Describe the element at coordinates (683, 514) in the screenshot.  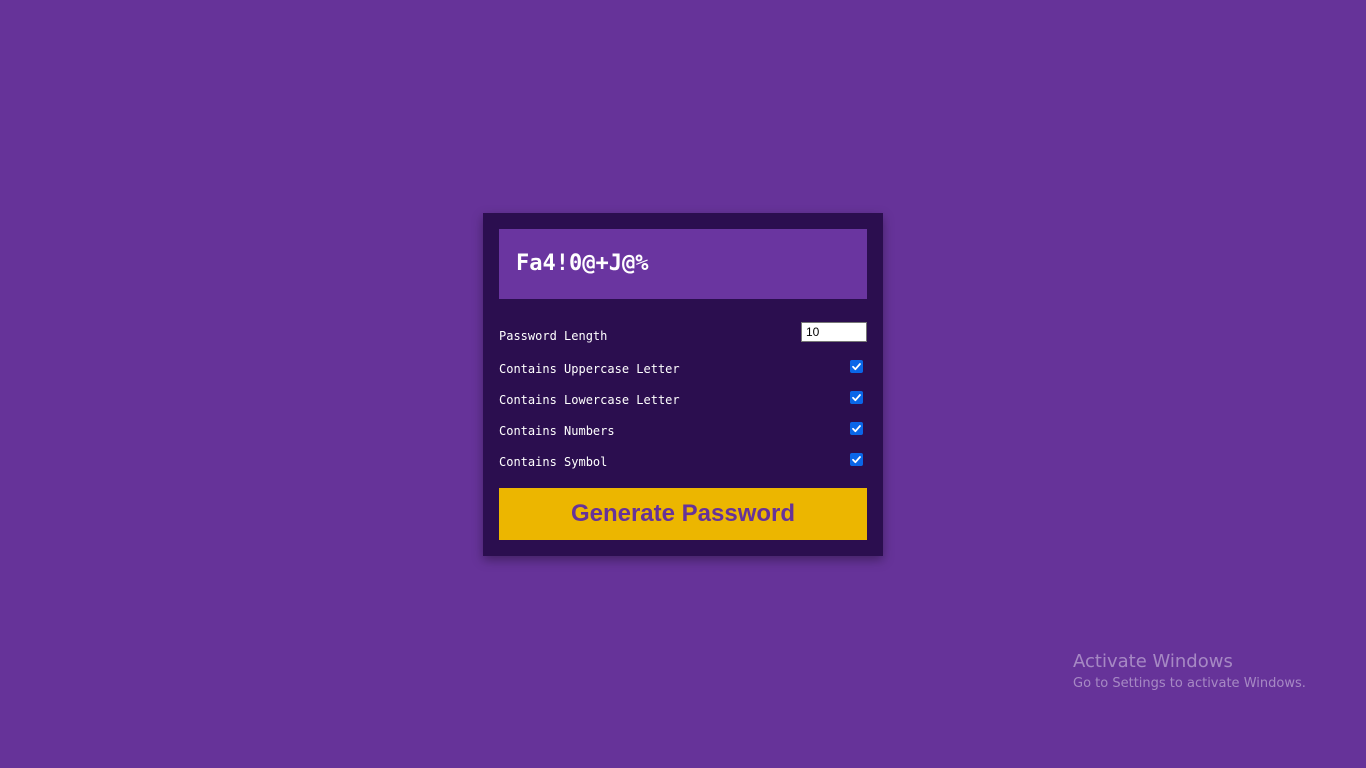
I see `generate-password-button: Generate Password` at that location.